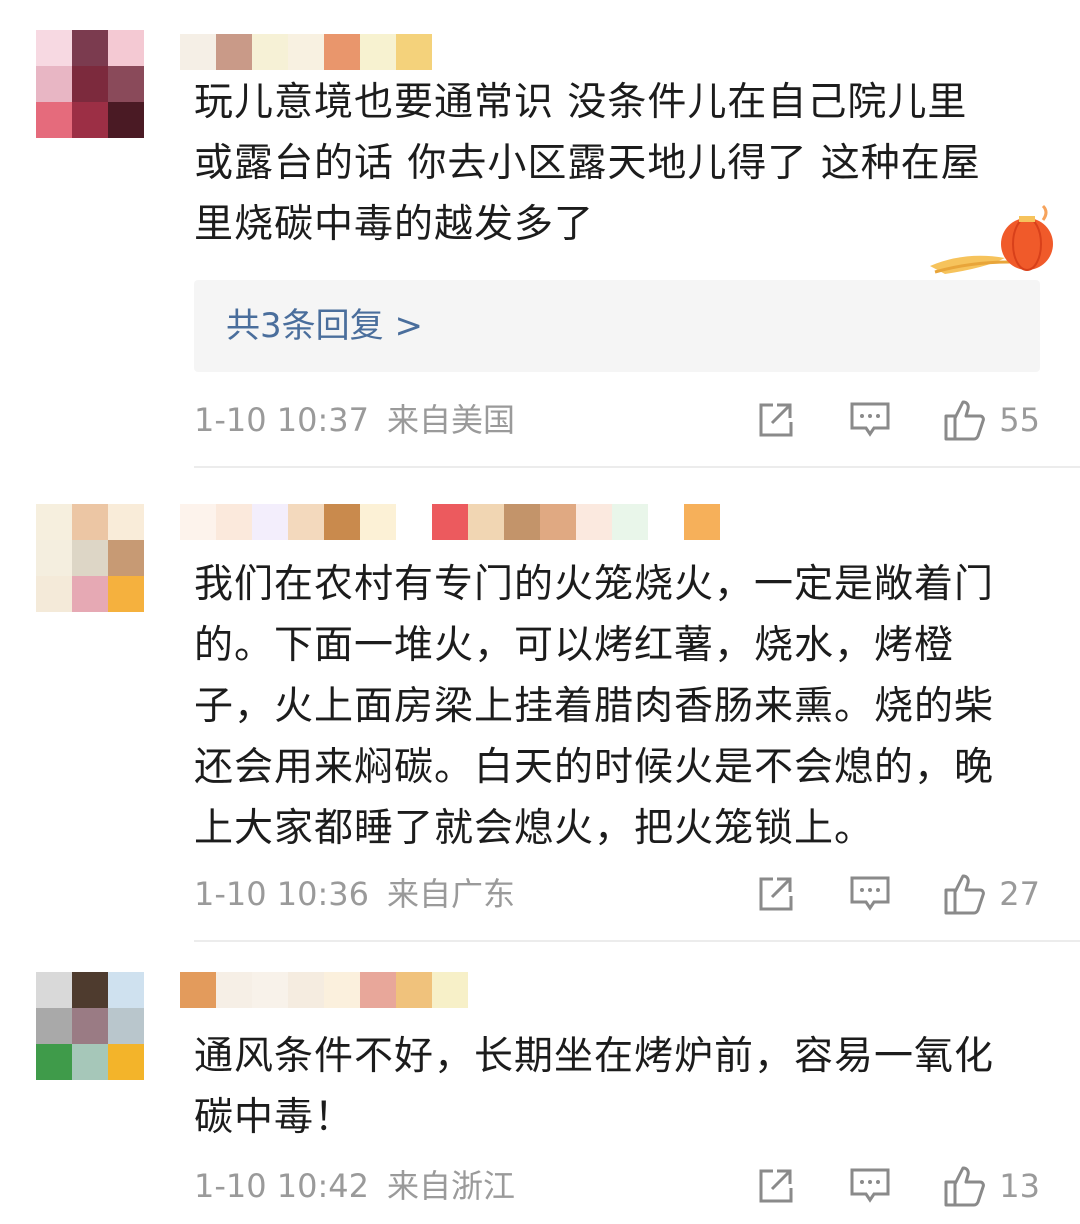  Describe the element at coordinates (1019, 894) in the screenshot. I see `like-count: 27` at that location.